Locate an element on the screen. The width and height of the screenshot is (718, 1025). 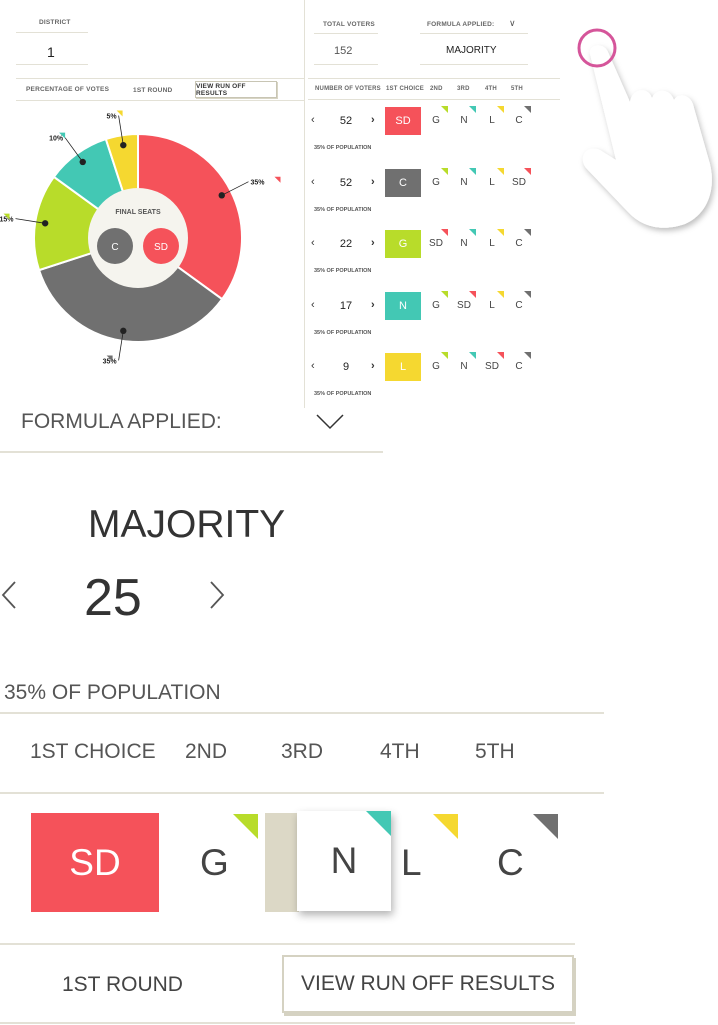
round-label: 1ST ROUND is located at coordinates (153, 90).